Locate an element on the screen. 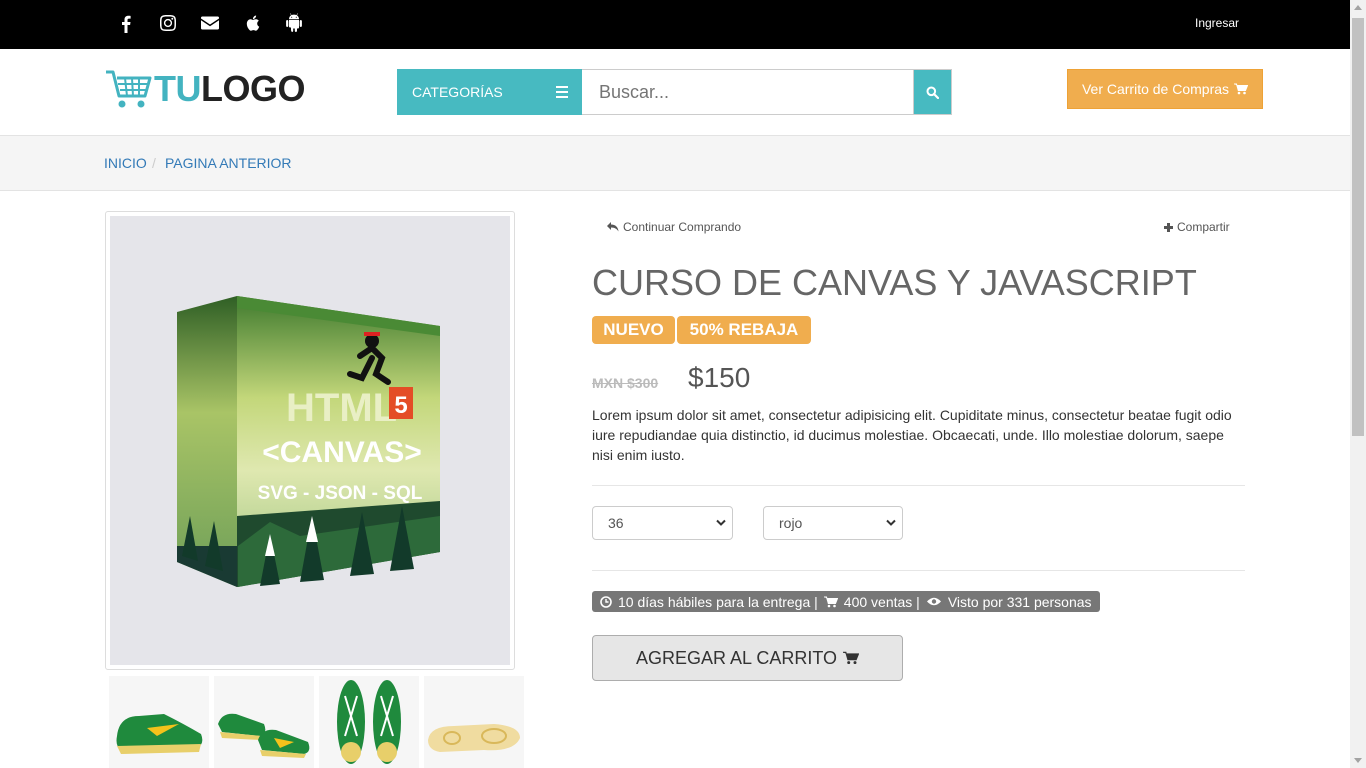 This screenshot has width=1366, height=768. thumbnail-shoe-top is located at coordinates (369, 722).